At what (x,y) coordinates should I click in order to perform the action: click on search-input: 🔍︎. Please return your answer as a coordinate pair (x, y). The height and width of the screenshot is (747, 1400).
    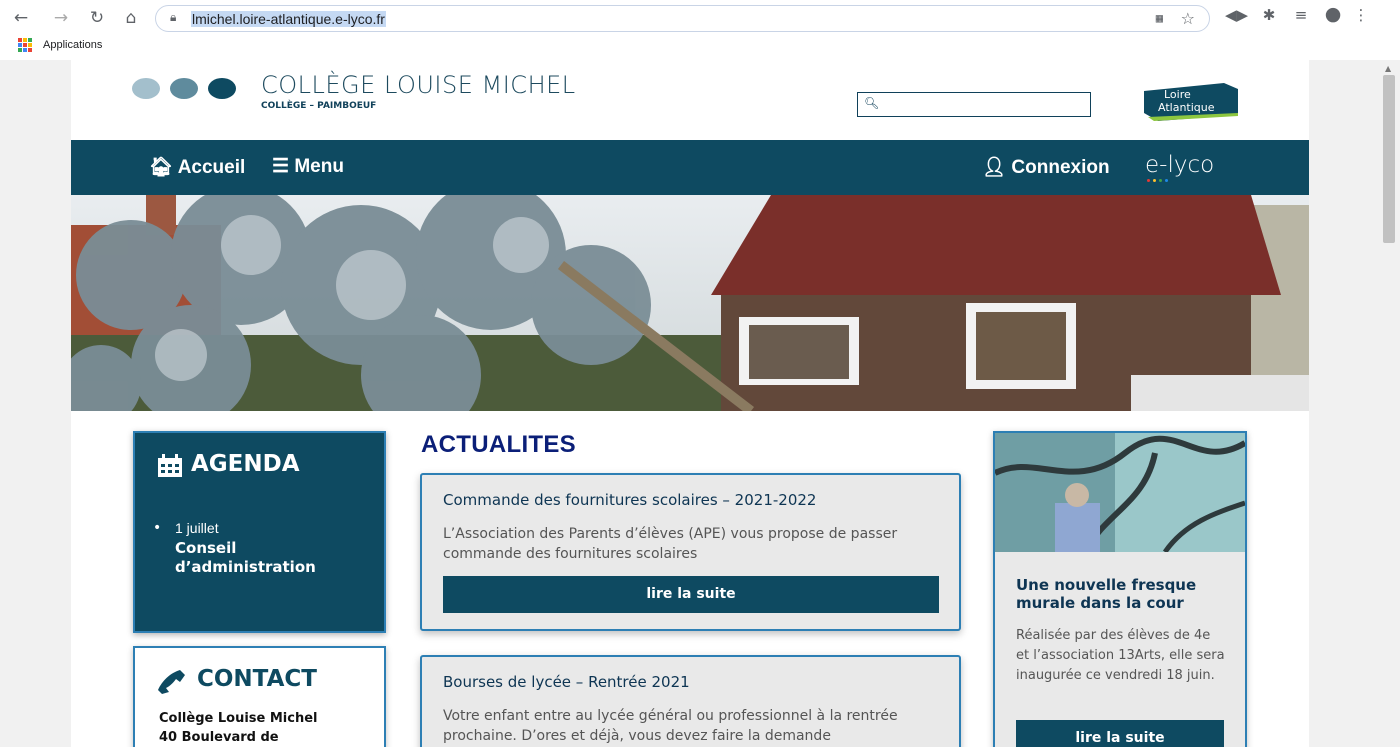
    Looking at the image, I should click on (974, 104).